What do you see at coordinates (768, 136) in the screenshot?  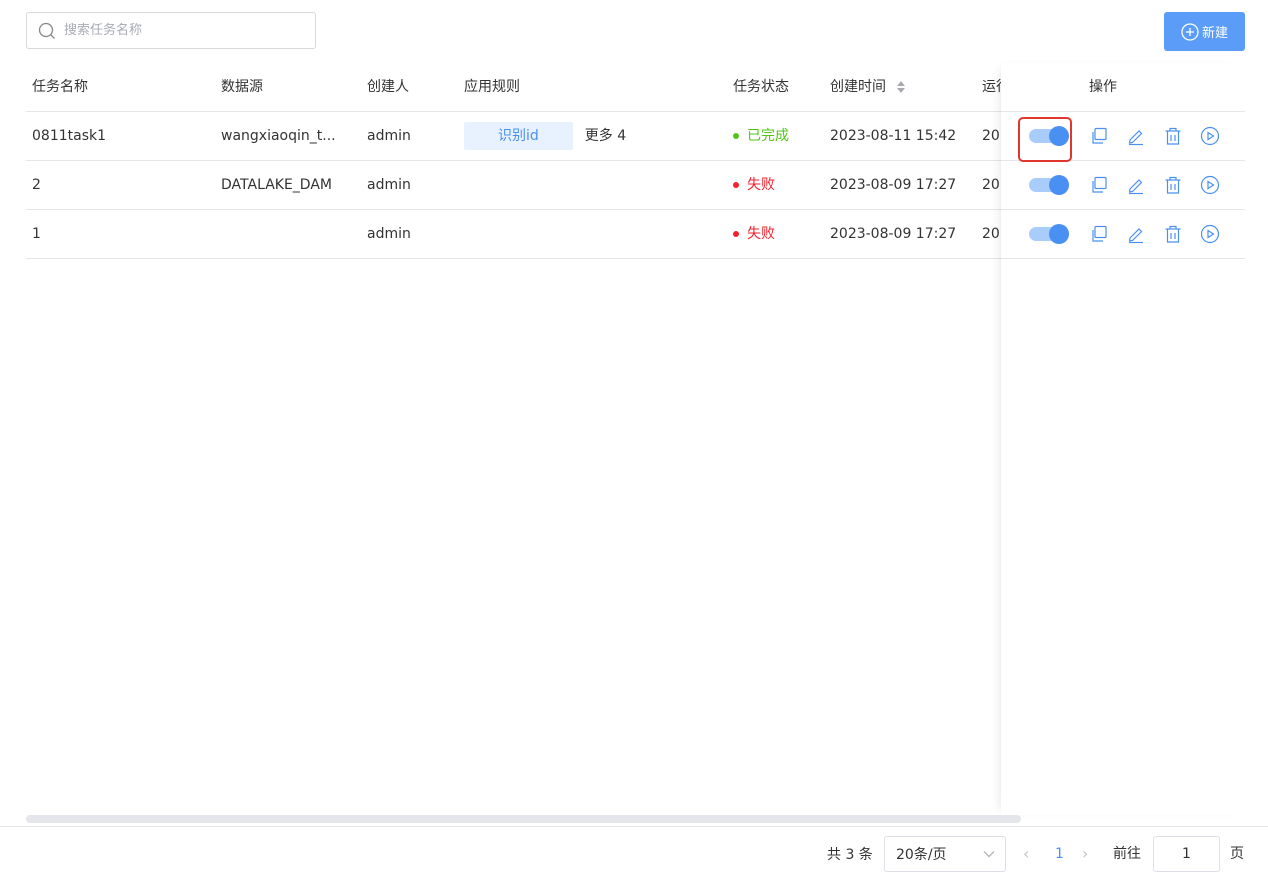 I see `status-text: 已完成` at bounding box center [768, 136].